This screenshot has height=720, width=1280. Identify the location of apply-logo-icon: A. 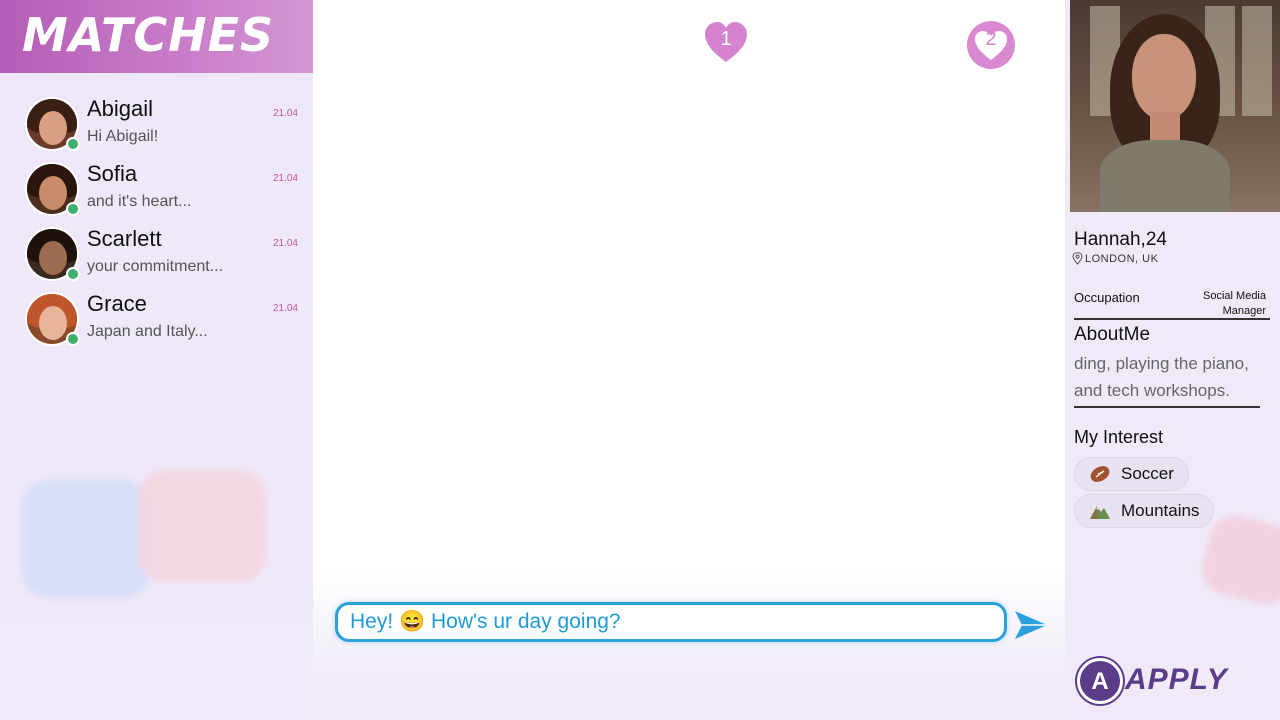
(1100, 681).